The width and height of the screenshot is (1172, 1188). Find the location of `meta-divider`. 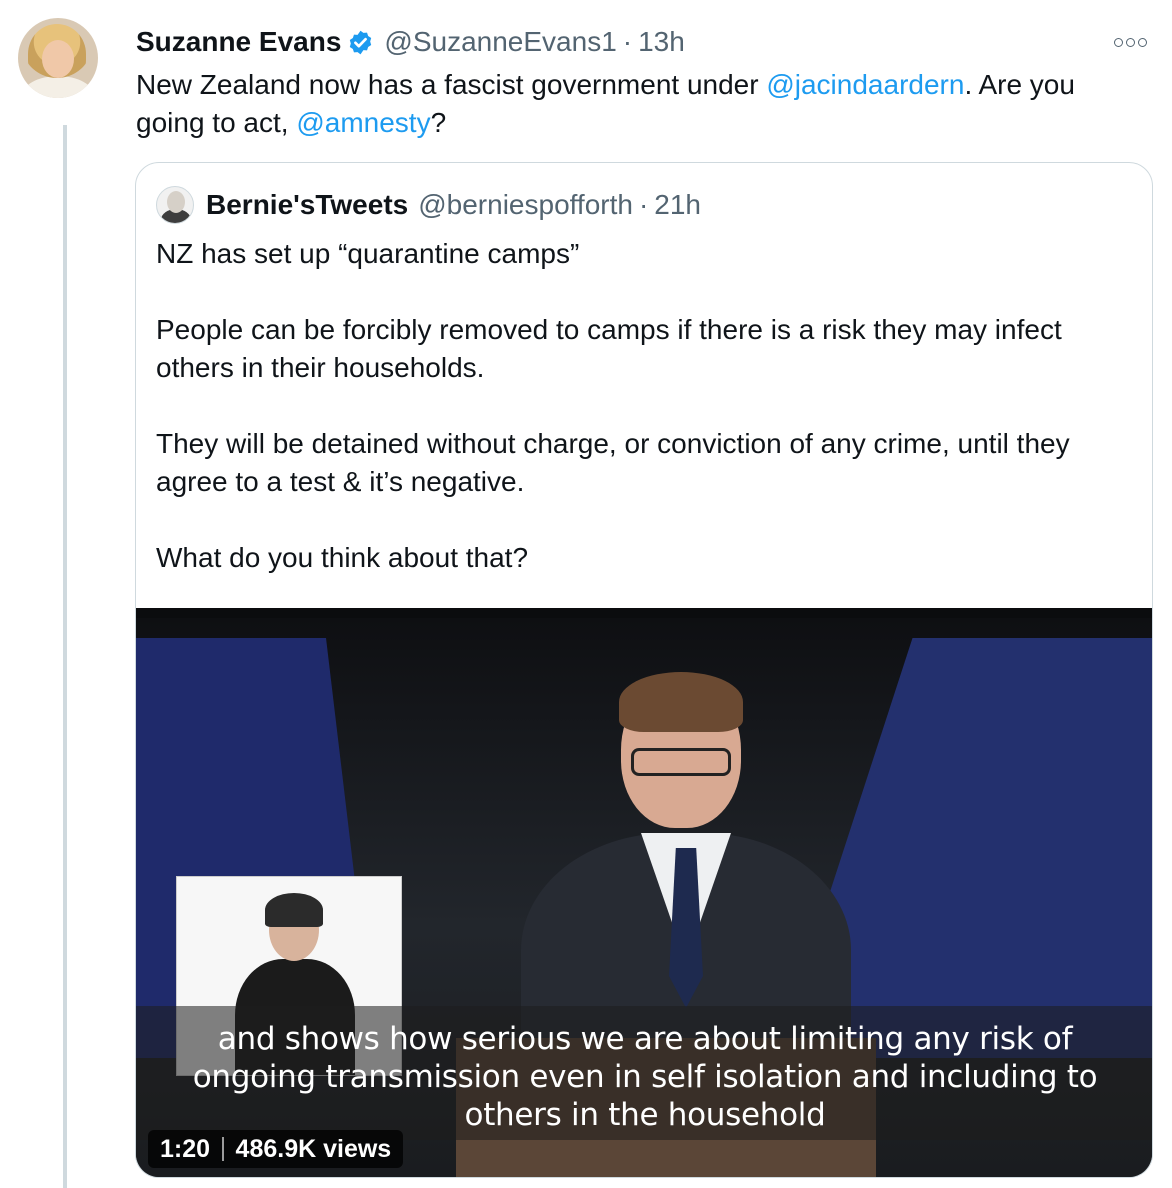

meta-divider is located at coordinates (223, 1149).